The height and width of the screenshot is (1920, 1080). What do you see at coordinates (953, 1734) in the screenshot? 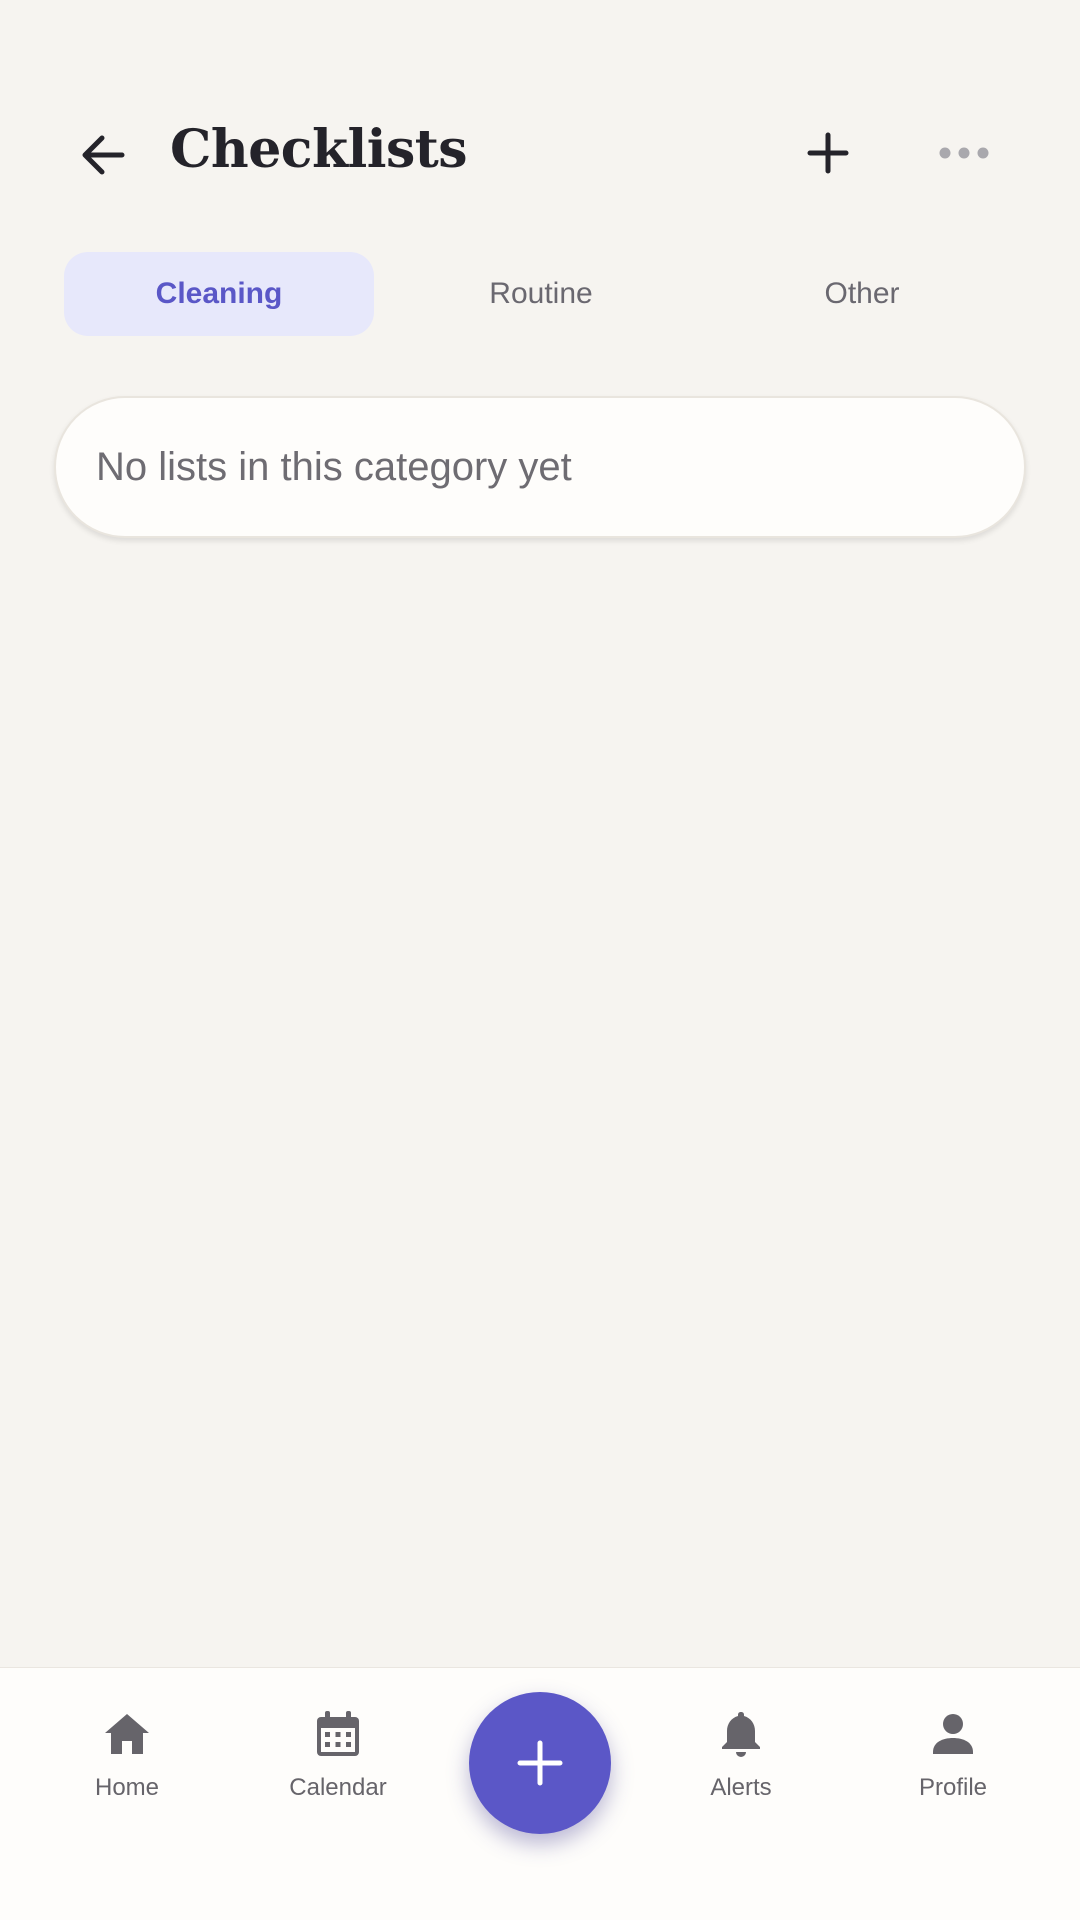
I see `person-icon` at bounding box center [953, 1734].